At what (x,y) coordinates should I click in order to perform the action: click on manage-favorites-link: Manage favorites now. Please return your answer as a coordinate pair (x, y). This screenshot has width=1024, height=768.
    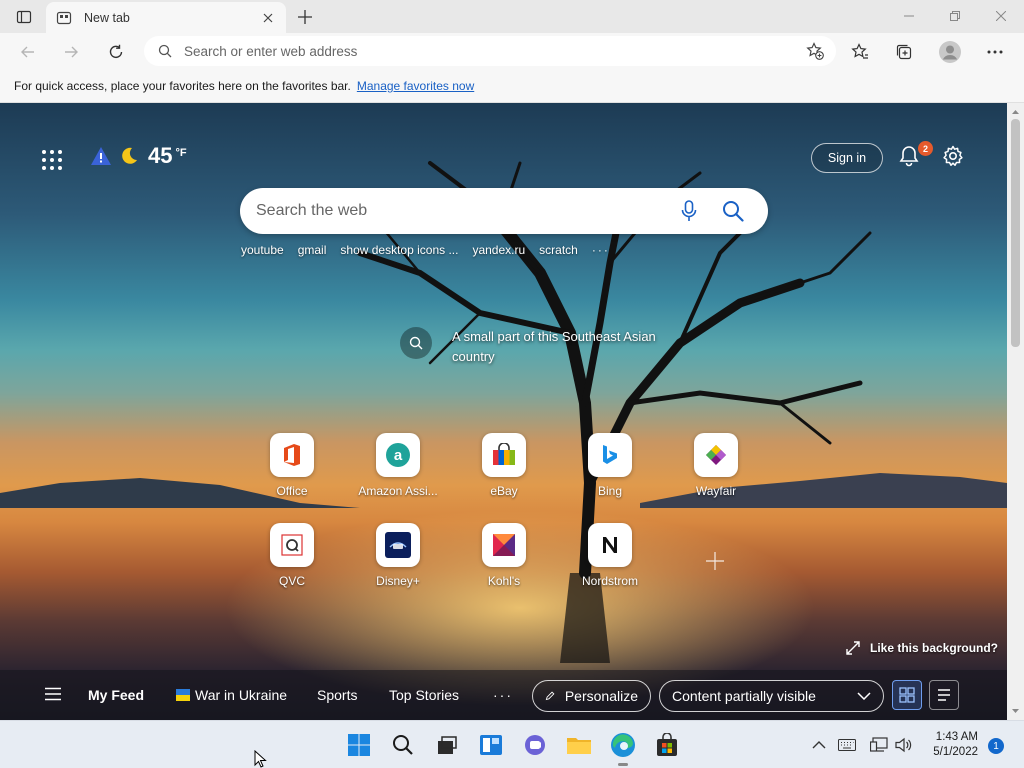
    Looking at the image, I should click on (415, 86).